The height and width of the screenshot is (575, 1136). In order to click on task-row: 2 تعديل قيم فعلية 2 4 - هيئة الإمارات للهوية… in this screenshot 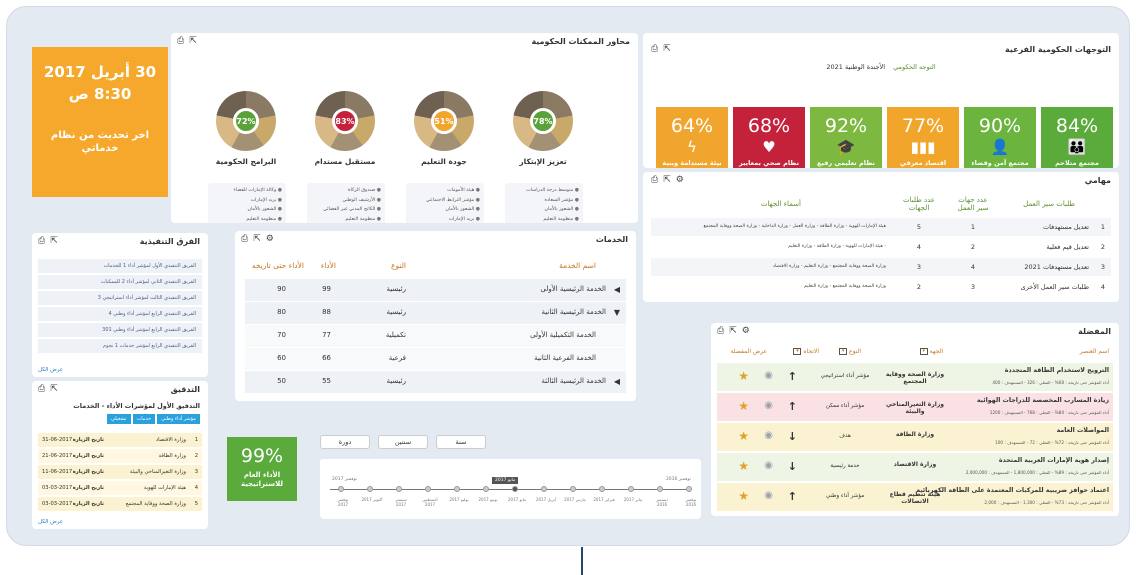, I will do `click(881, 247)`.